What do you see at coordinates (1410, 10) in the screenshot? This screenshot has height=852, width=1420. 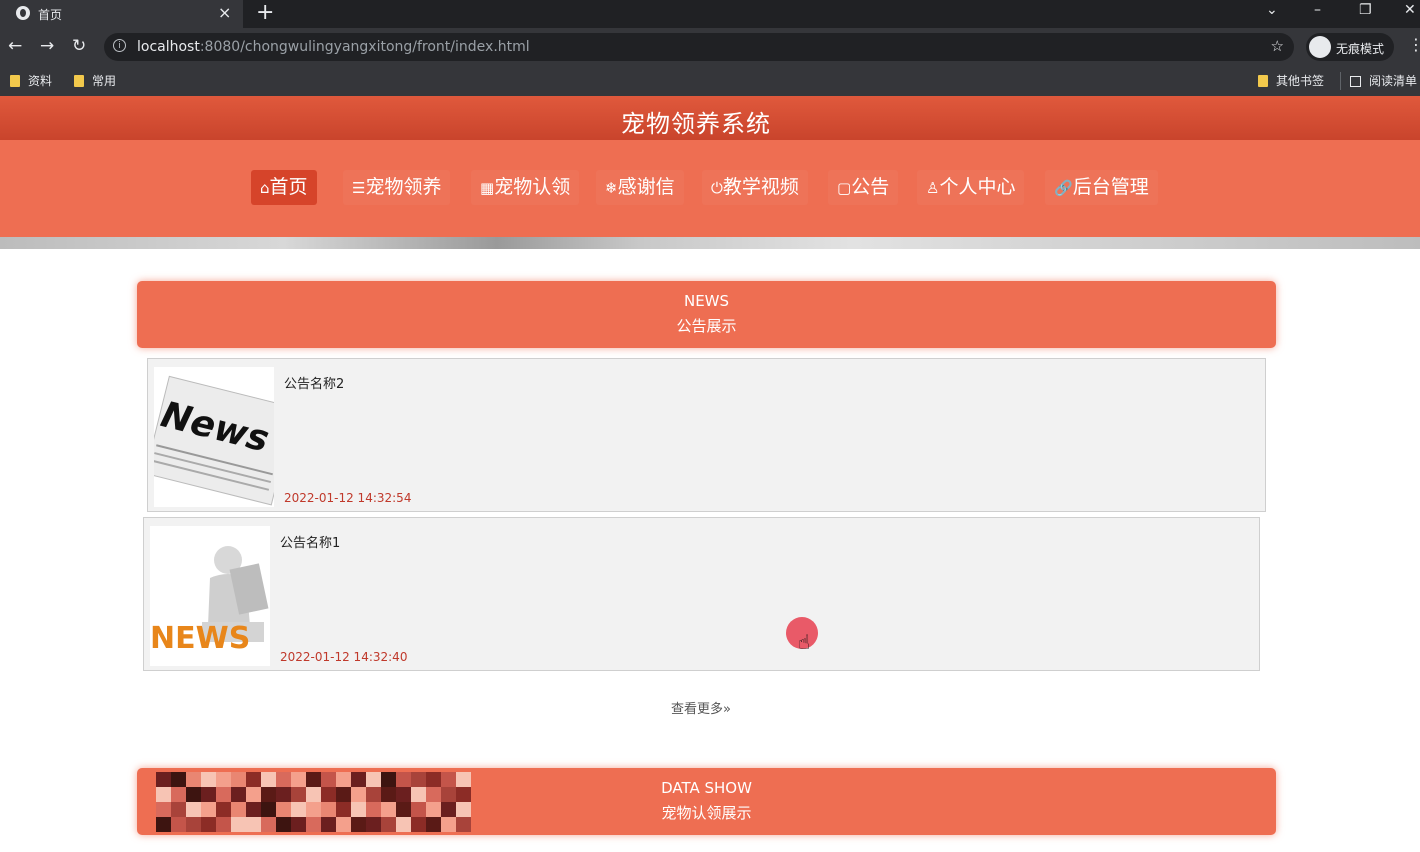 I see `window-close-icon: ✕` at bounding box center [1410, 10].